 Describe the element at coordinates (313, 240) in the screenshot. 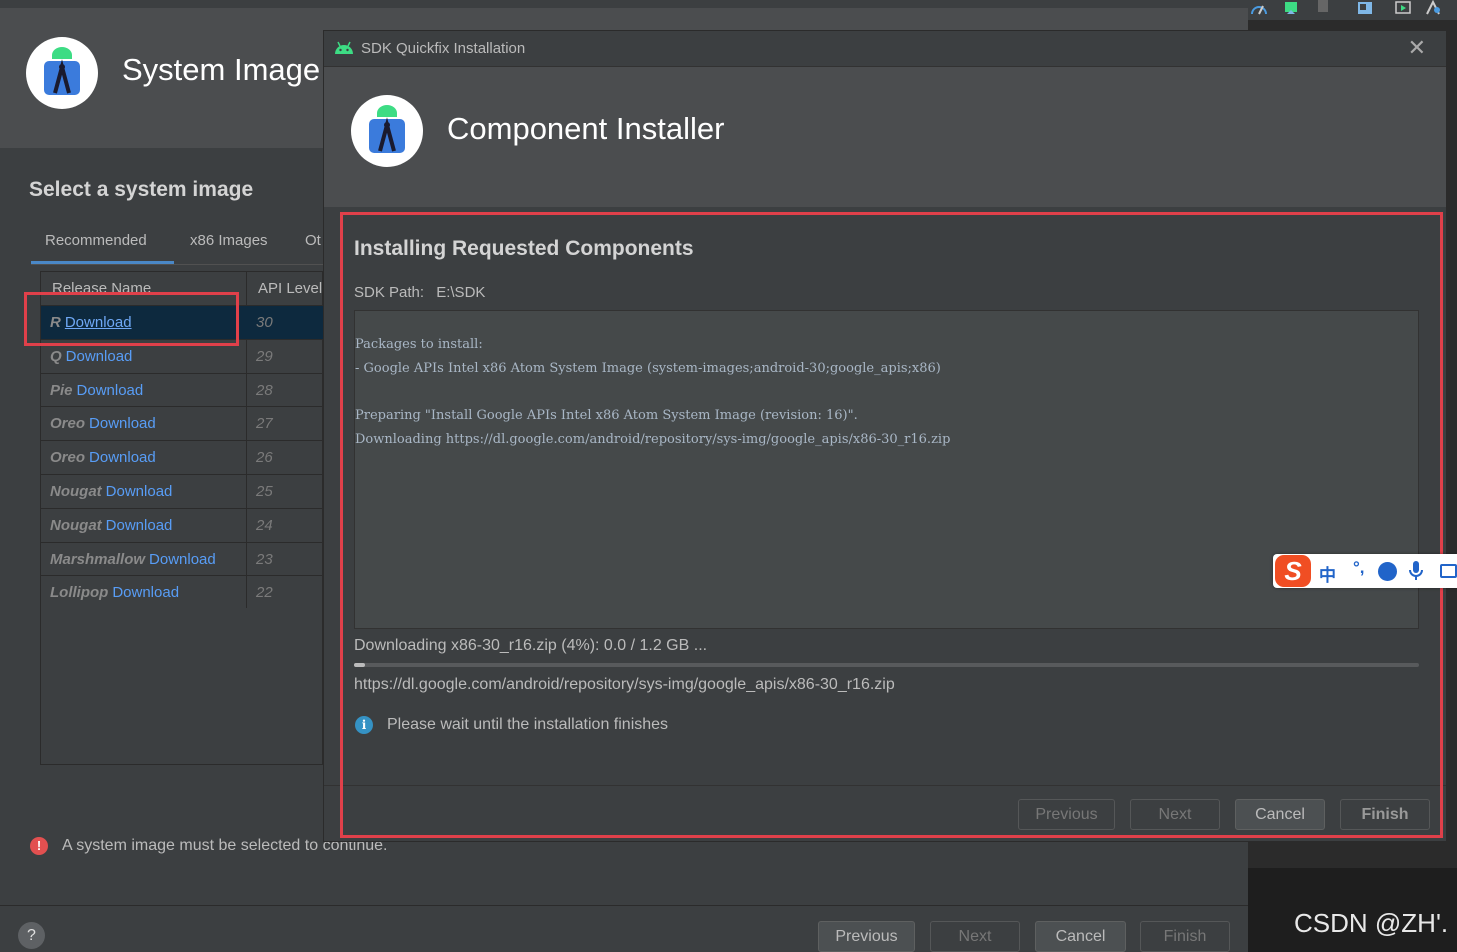

I see `tab-other-images: Ot` at that location.